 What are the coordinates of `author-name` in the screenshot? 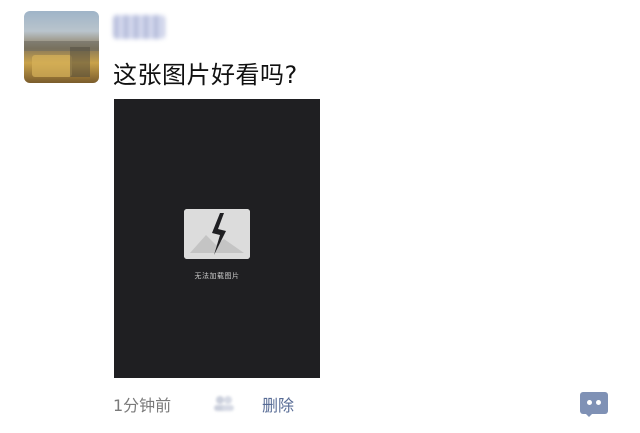 It's located at (139, 27).